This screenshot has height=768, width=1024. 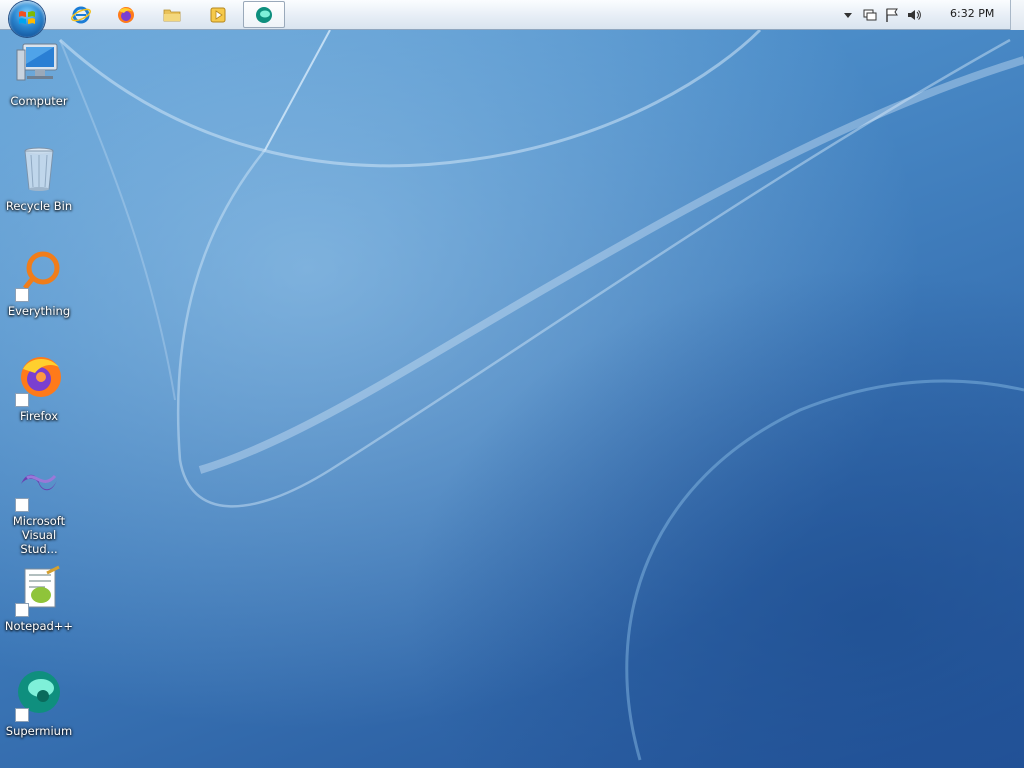 What do you see at coordinates (39, 731) in the screenshot?
I see `desktop-icon-label: Supermium` at bounding box center [39, 731].